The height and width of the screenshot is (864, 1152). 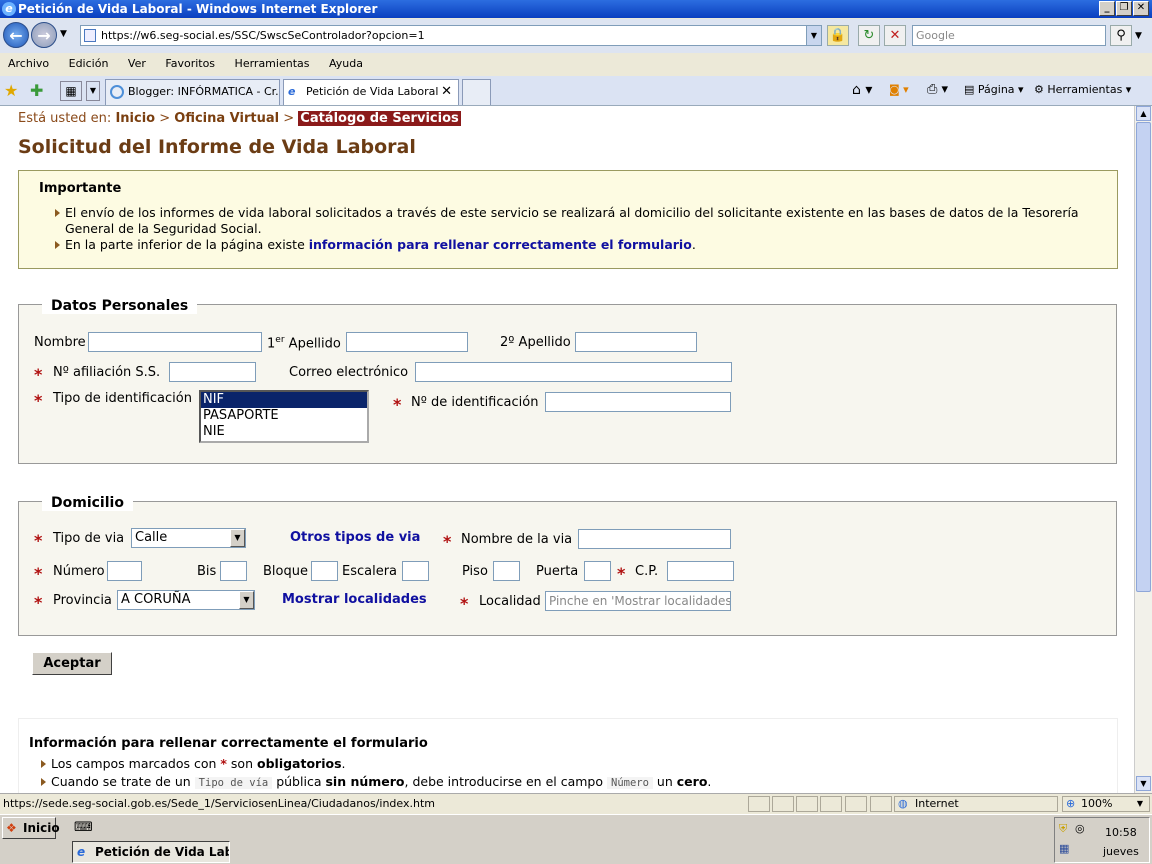 What do you see at coordinates (476, 92) in the screenshot?
I see `new-tab-button` at bounding box center [476, 92].